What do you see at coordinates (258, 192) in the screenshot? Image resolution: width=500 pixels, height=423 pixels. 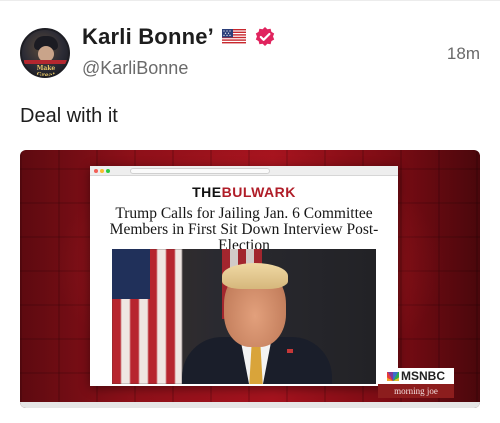 I see `logo-bulwark: BULWARK` at bounding box center [258, 192].